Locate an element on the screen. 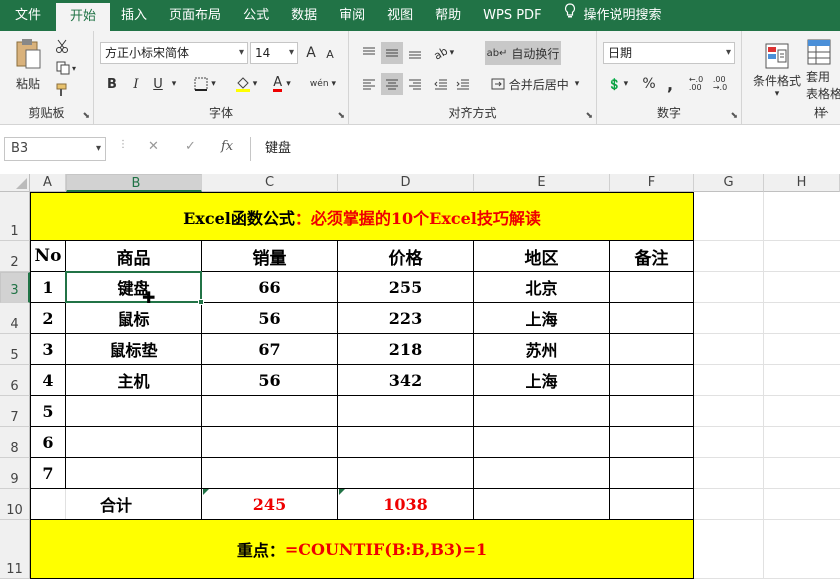 This screenshot has width=840, height=579. table-cell: 223 is located at coordinates (406, 318).